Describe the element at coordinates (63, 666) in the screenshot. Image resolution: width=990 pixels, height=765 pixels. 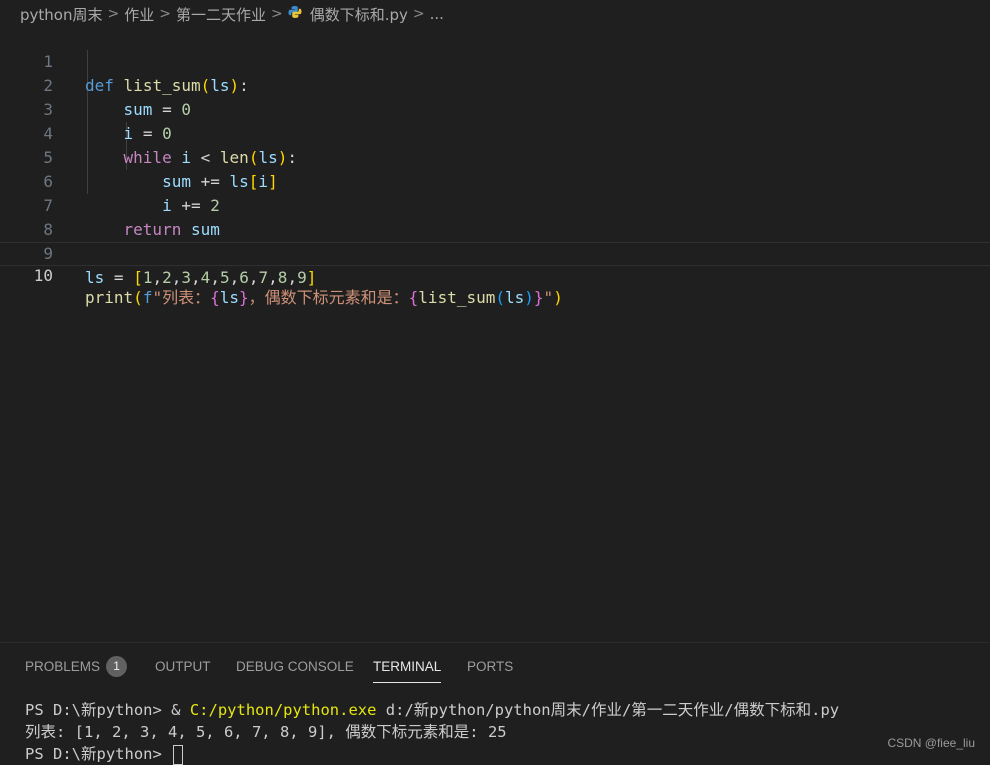
I see `tab-label: PROBLEMS` at that location.